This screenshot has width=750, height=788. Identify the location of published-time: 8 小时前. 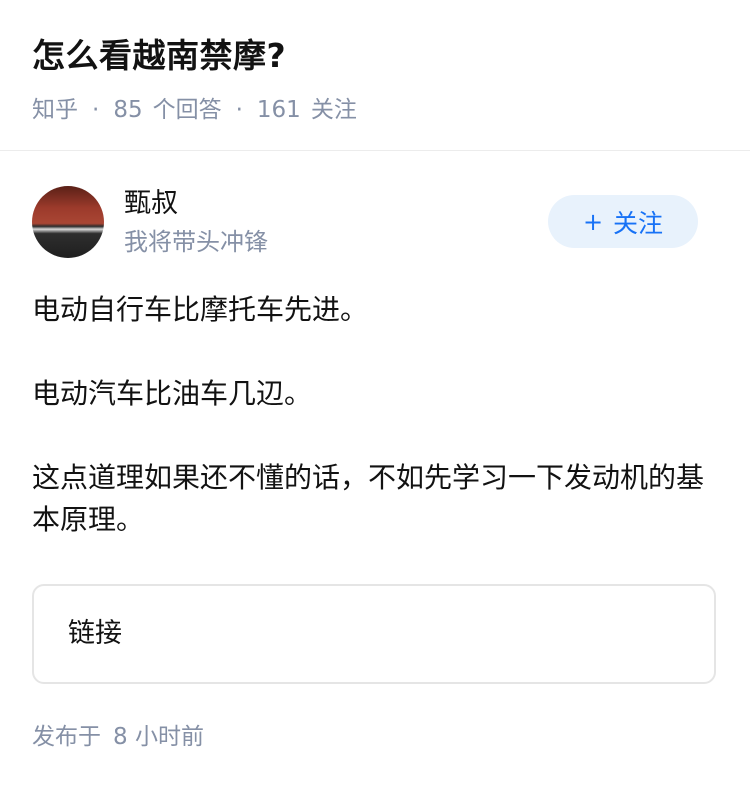
(158, 737).